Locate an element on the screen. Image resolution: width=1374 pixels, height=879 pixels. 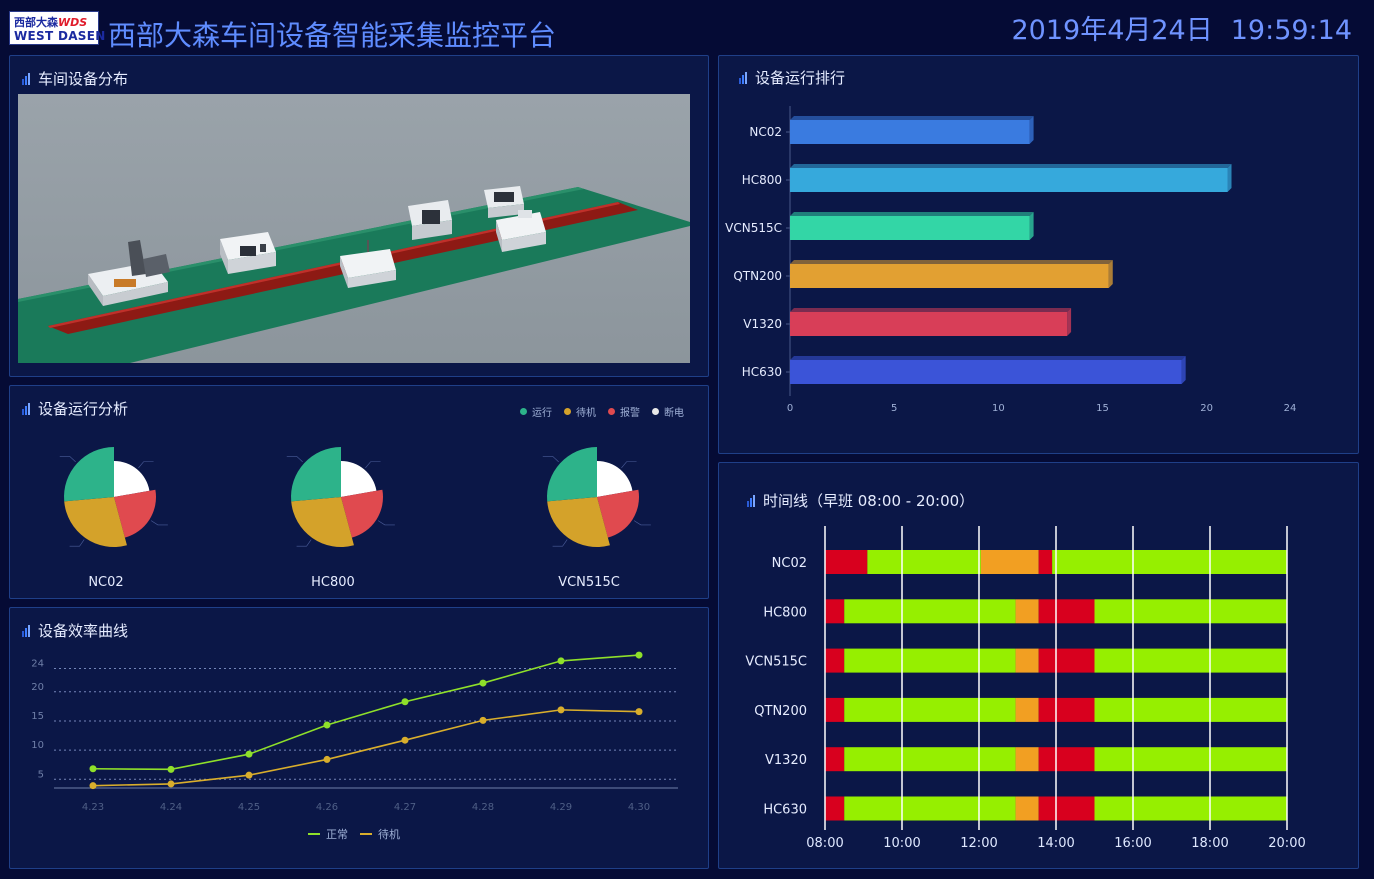
running-ranking-title-text: 设备运行排行 is located at coordinates (800, 78).